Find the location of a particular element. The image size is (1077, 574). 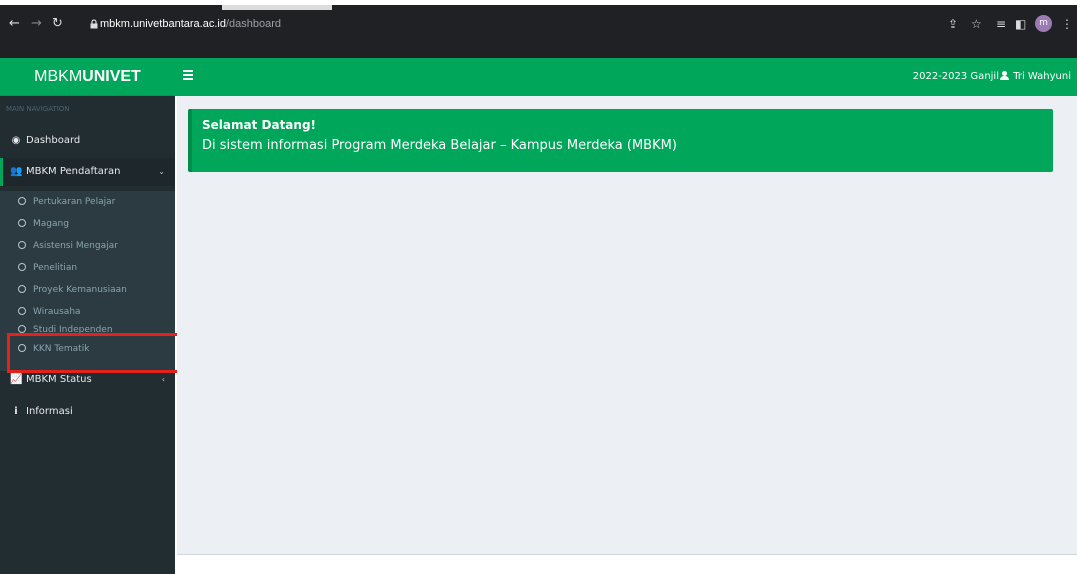

side-panel-icon: ◧ is located at coordinates (1020, 24).